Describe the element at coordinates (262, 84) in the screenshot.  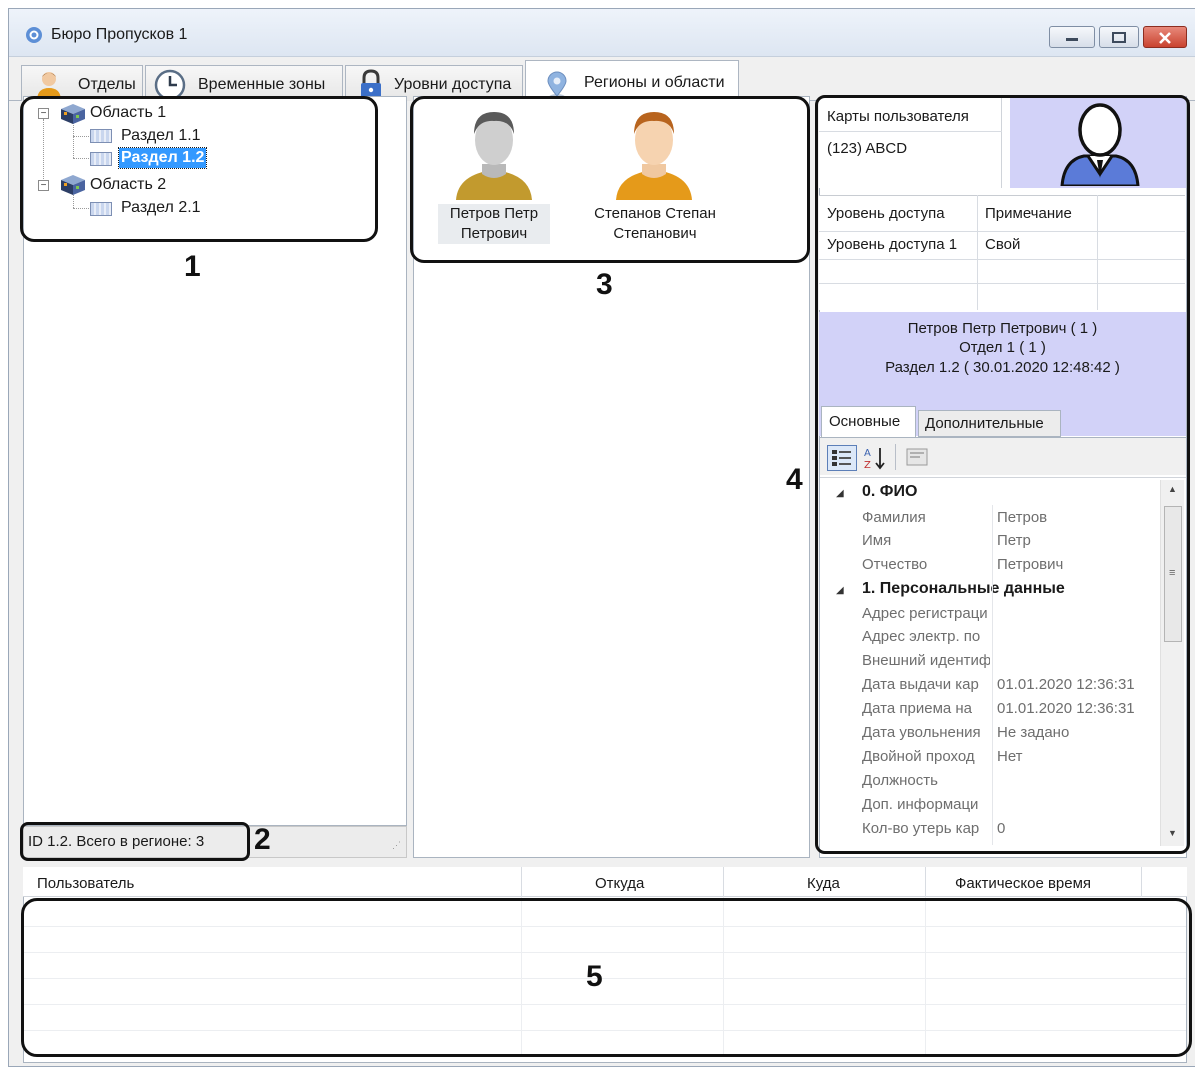
I see `tab-label: Временные зоны` at that location.